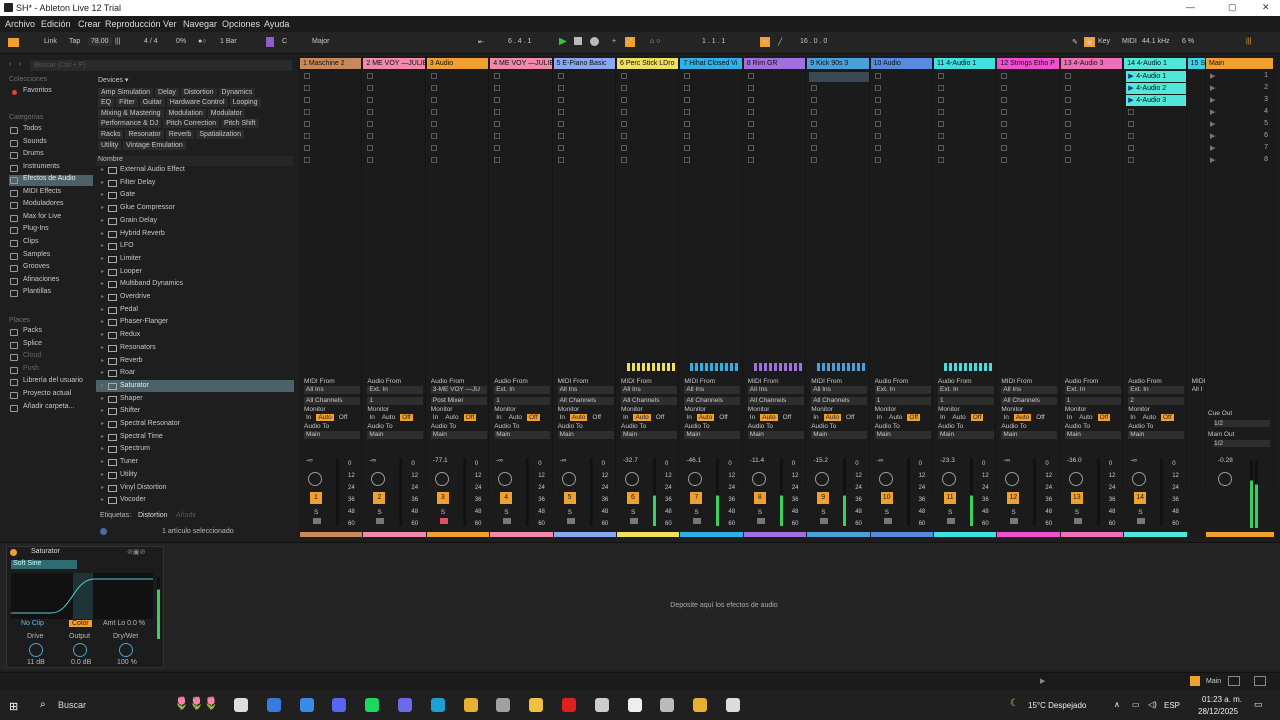  What do you see at coordinates (757, 460) in the screenshot?
I see `track-volume-value: -11.4` at bounding box center [757, 460].